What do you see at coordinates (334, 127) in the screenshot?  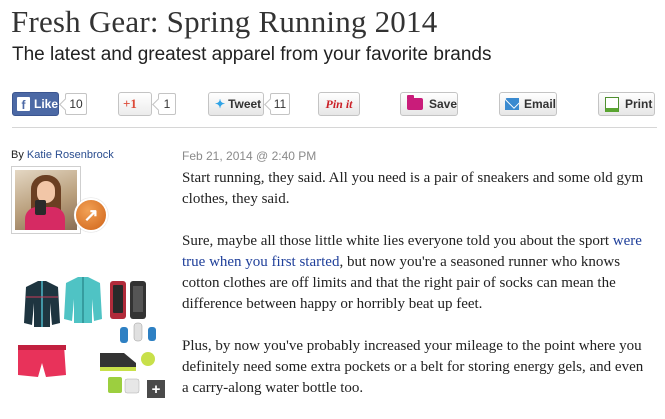 I see `divider` at bounding box center [334, 127].